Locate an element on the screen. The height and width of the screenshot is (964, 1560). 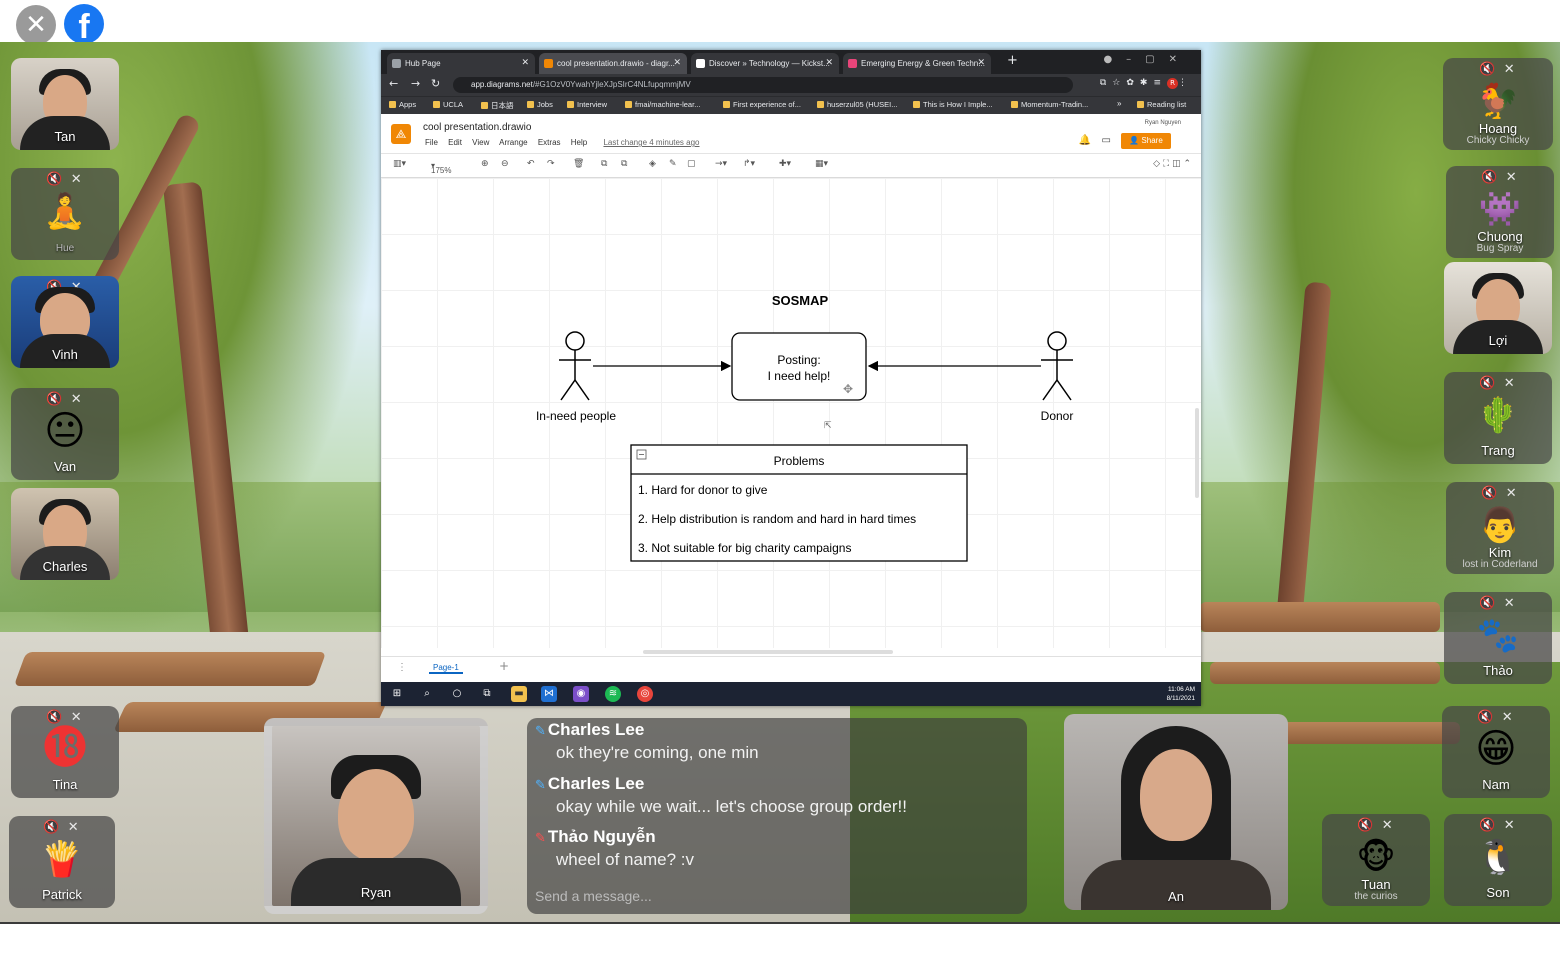
bookmark: UCLA is located at coordinates (448, 104).